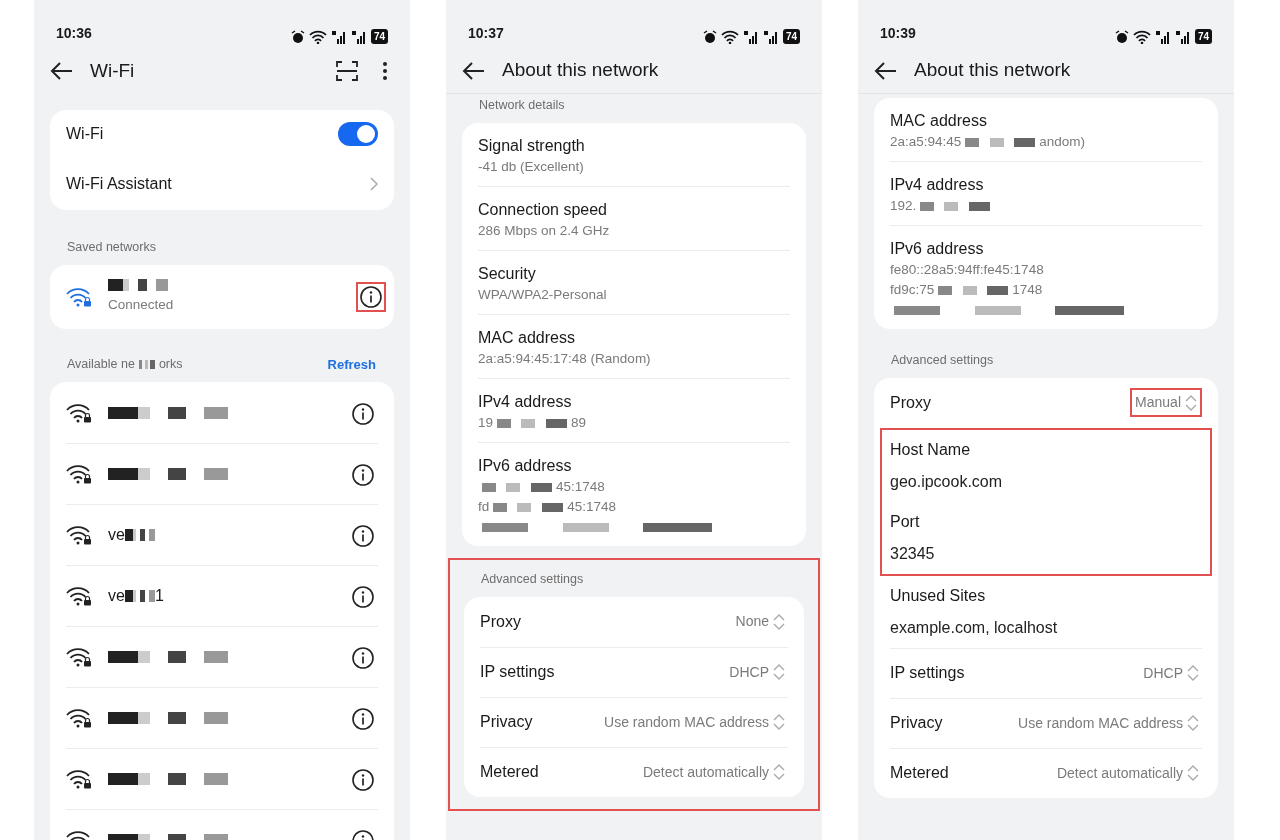 This screenshot has width=1280, height=840. What do you see at coordinates (988, 142) in the screenshot?
I see `detail-value: 2a:a5:94:45 andom)` at bounding box center [988, 142].